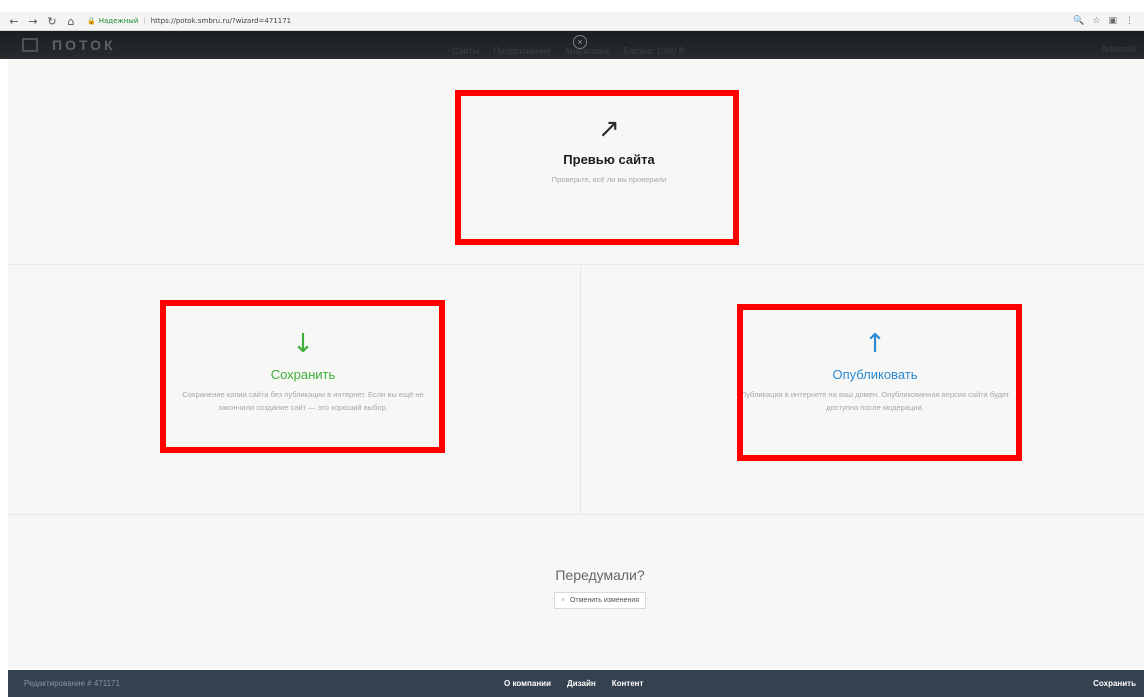 This screenshot has height=697, width=1144. I want to click on footer-save-button: Сохранить, so click(1114, 683).